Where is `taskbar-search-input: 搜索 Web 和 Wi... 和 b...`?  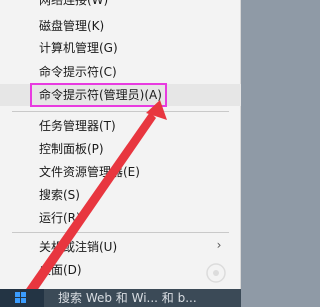 taskbar-search-input: 搜索 Web 和 Wi... 和 b... is located at coordinates (142, 298).